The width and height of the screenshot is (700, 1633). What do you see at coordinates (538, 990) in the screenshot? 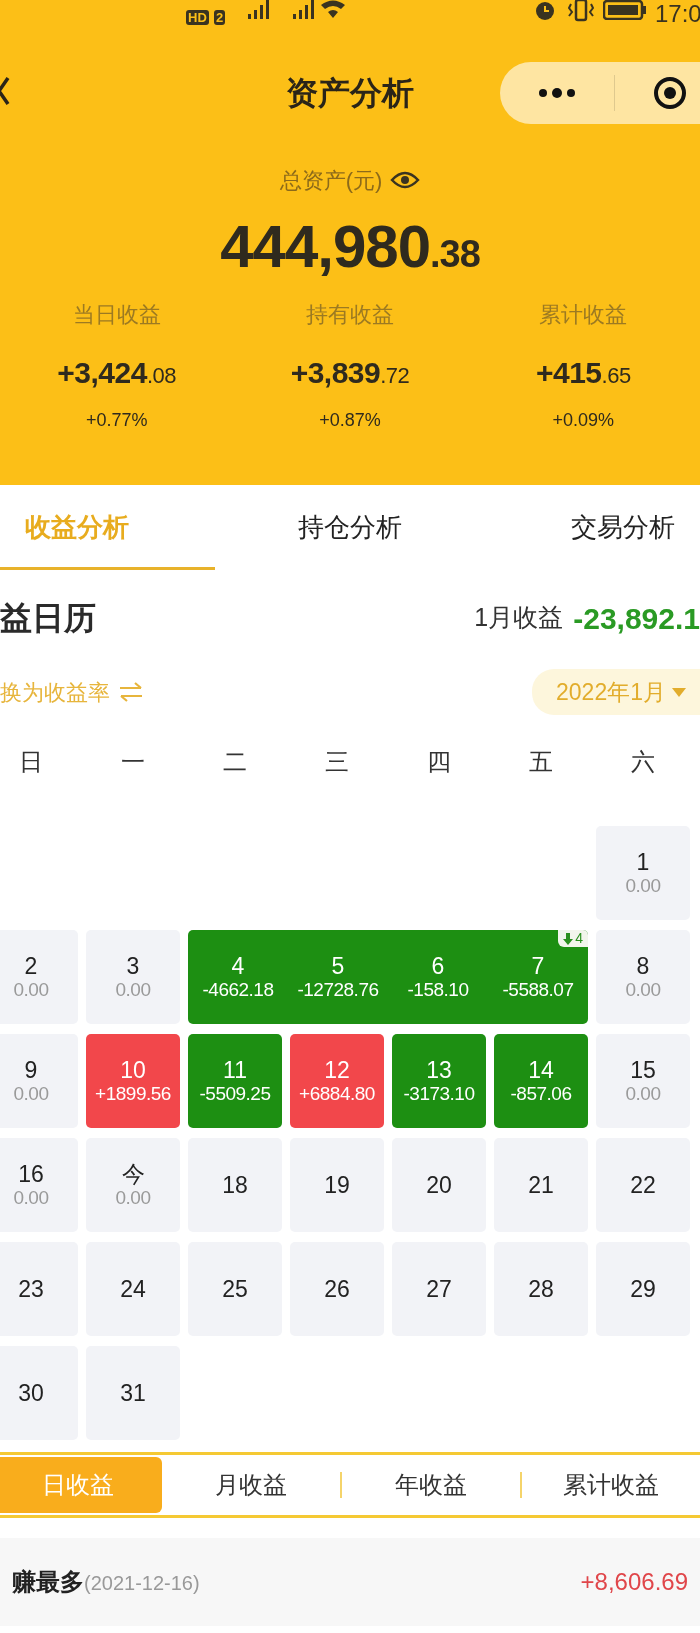
I see `day-profit: -5588.07` at bounding box center [538, 990].